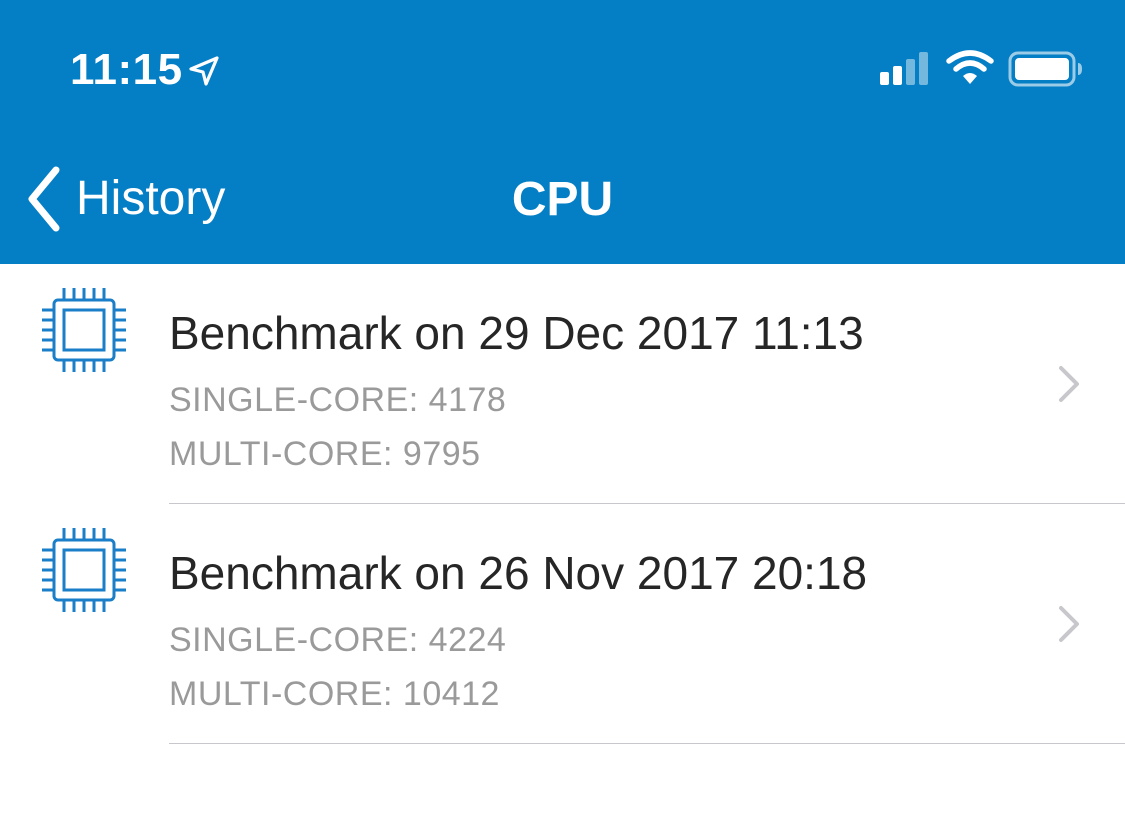 This screenshot has width=1125, height=835. I want to click on single-core-score: SINGLE-CORE: 4178, so click(338, 400).